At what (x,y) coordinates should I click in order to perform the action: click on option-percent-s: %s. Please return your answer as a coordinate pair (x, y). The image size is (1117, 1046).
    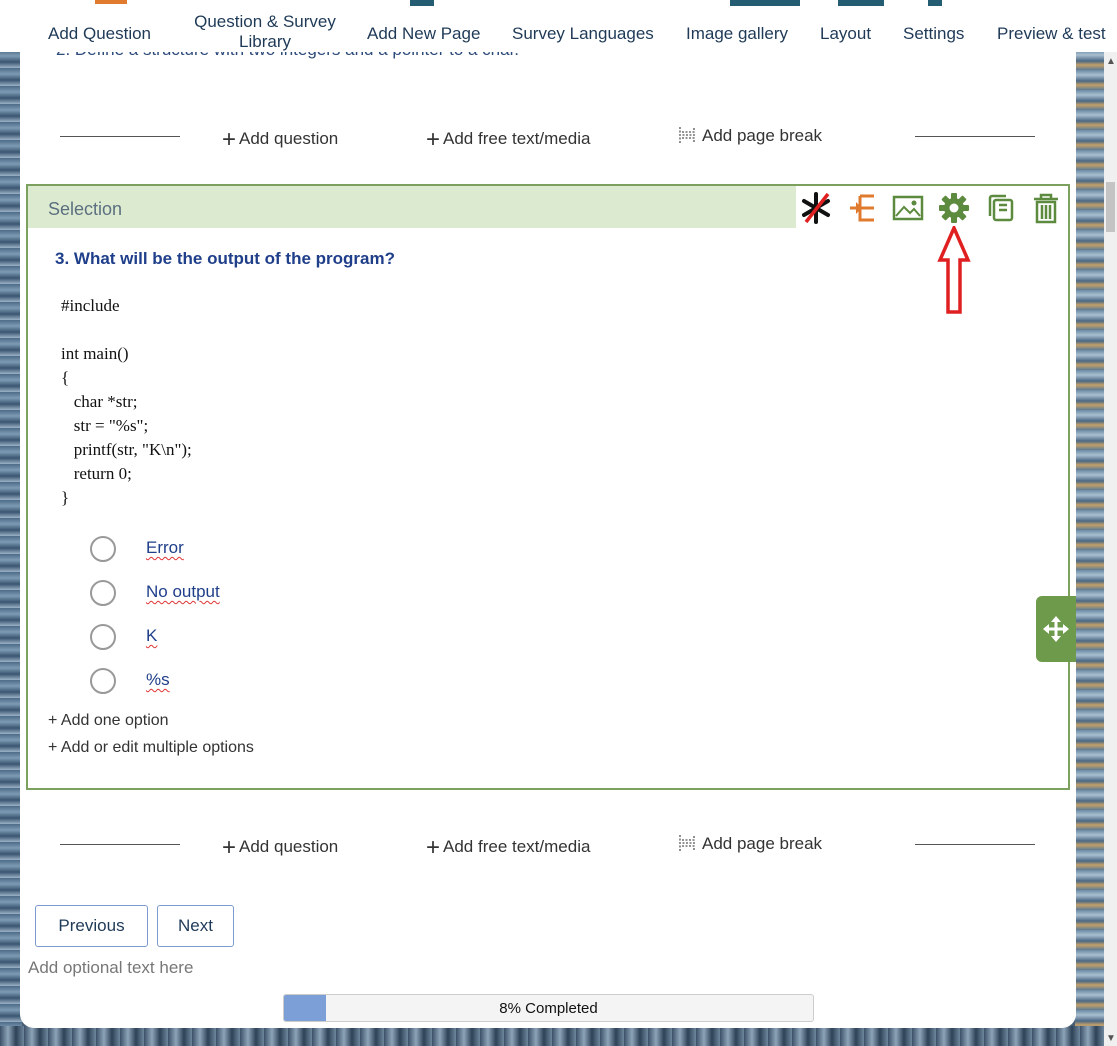
    Looking at the image, I should click on (240, 681).